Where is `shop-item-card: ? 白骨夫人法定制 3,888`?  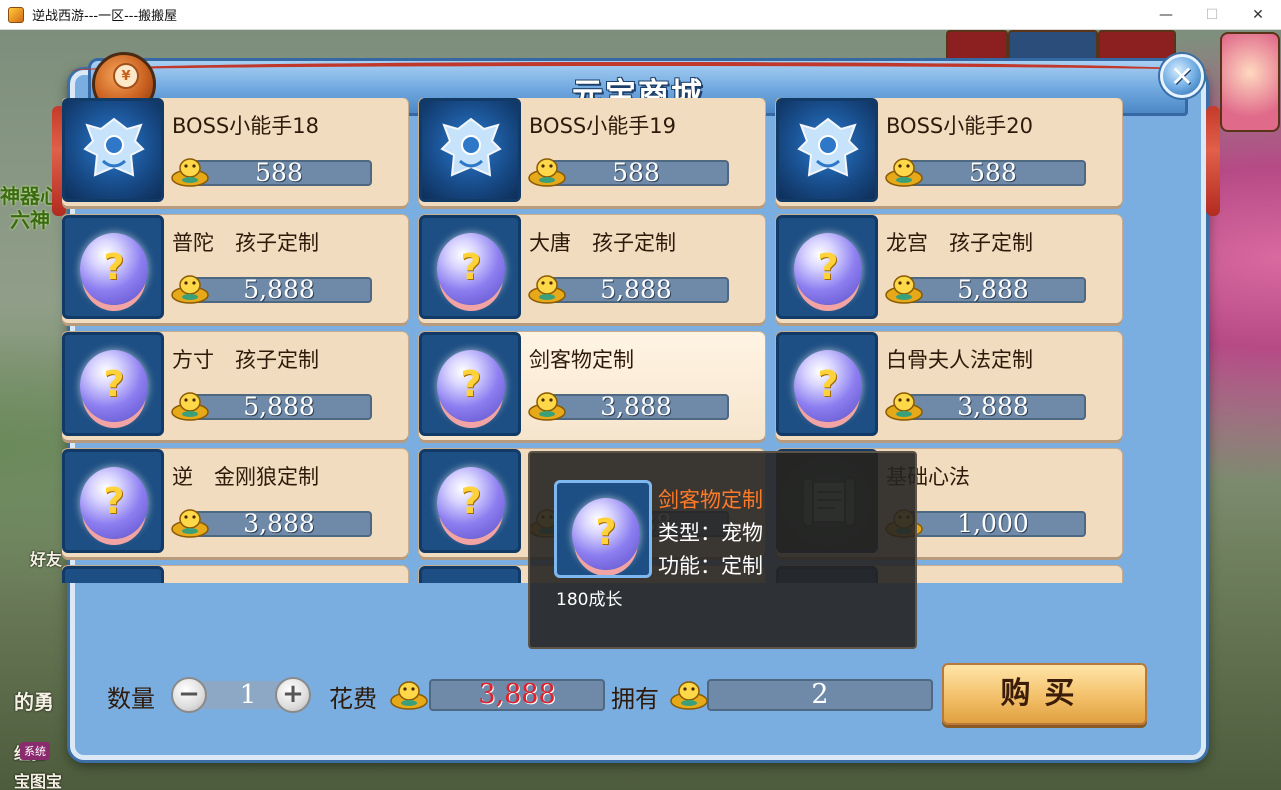 shop-item-card: ? 白骨夫人法定制 3,888 is located at coordinates (949, 386).